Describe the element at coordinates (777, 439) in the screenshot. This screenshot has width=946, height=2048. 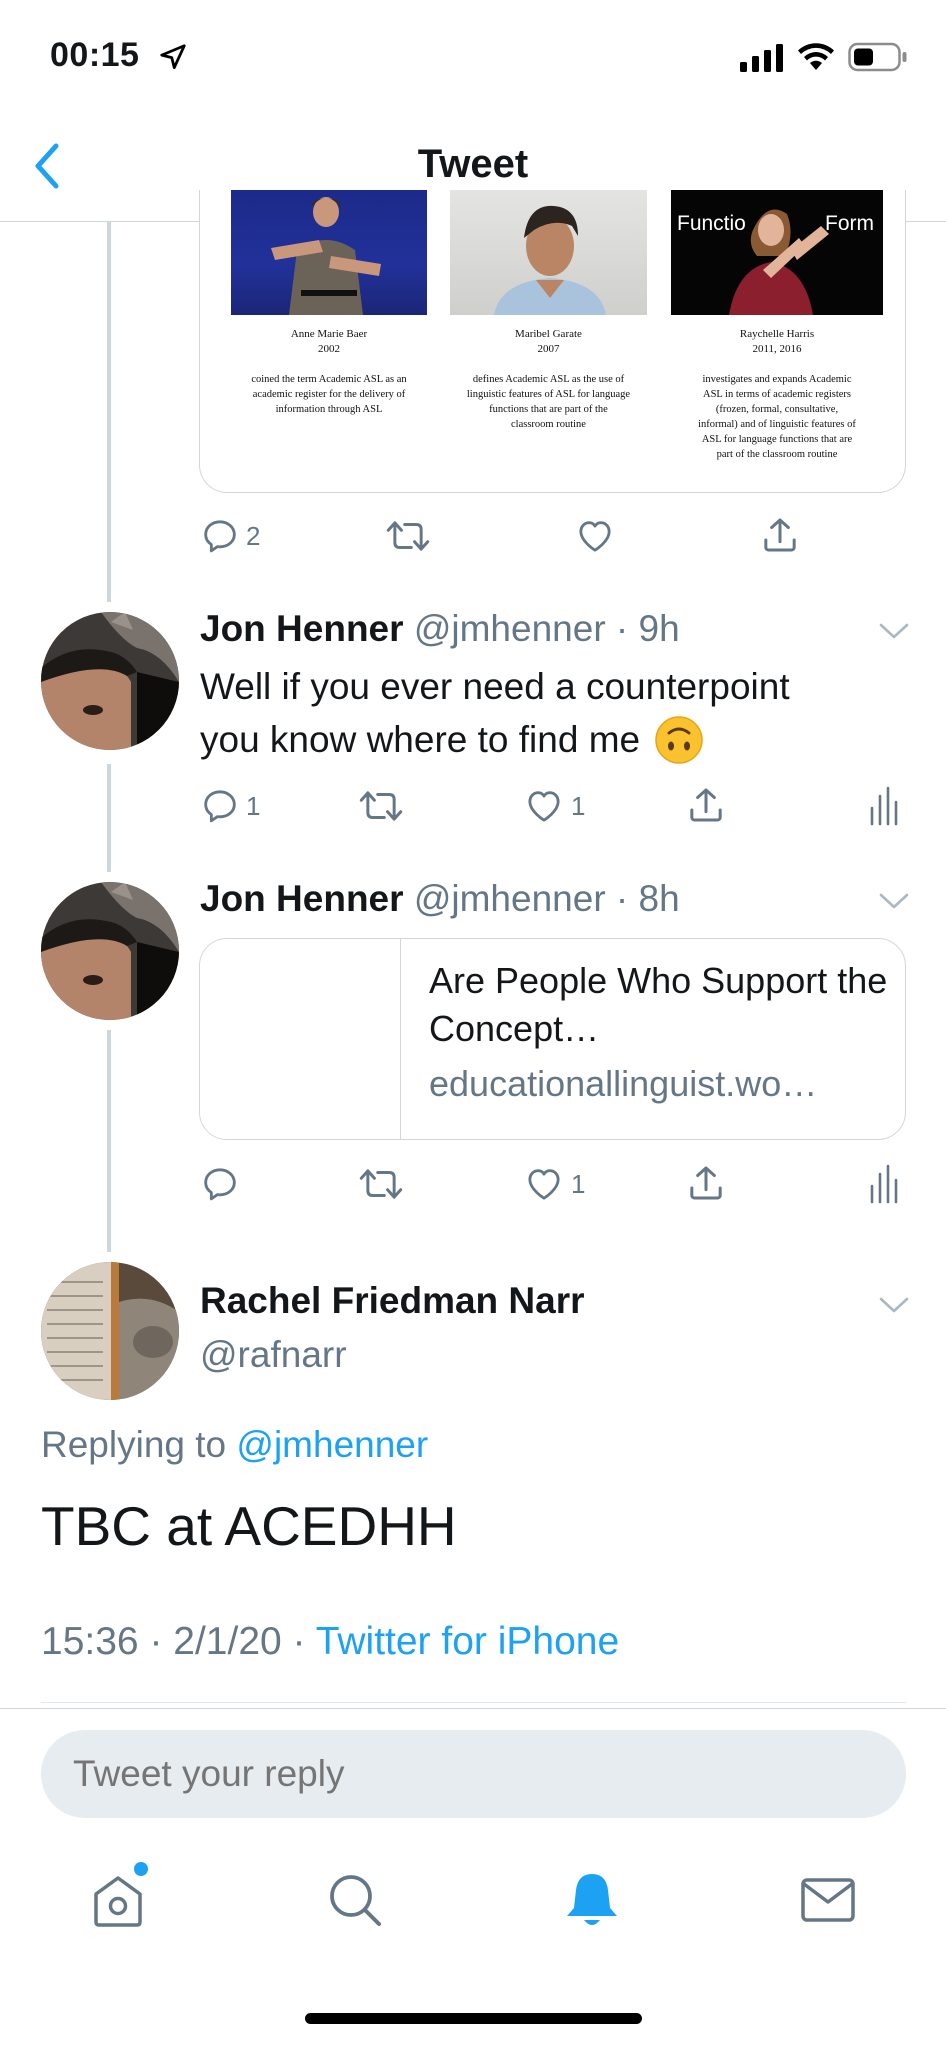
I see `media-person-desc: ASL for language functions that are` at that location.